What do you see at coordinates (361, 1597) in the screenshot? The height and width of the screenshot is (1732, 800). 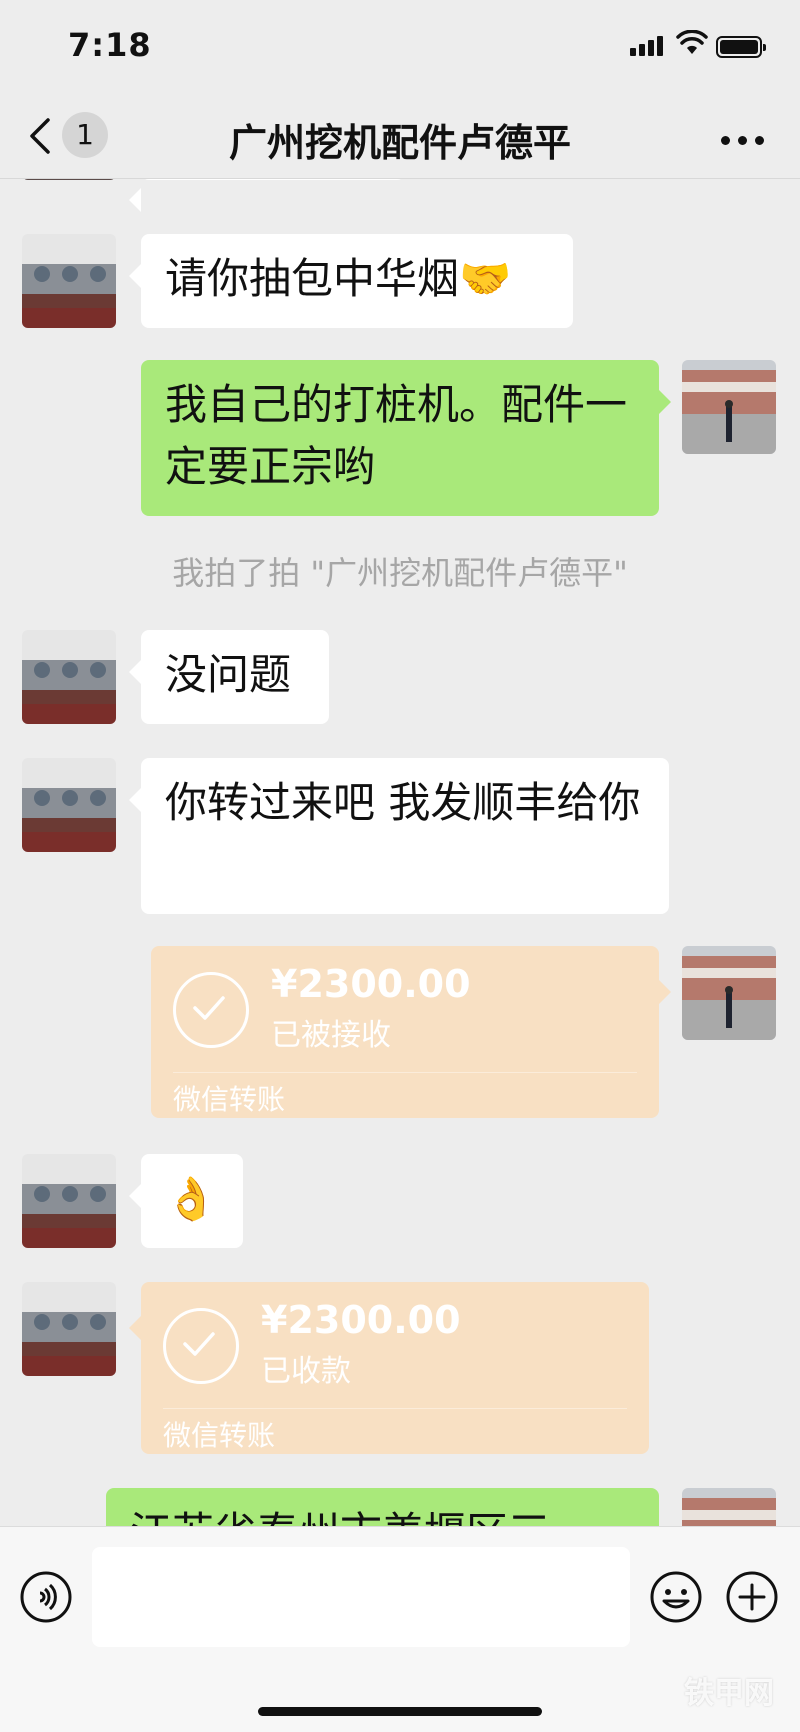 I see `message-input` at bounding box center [361, 1597].